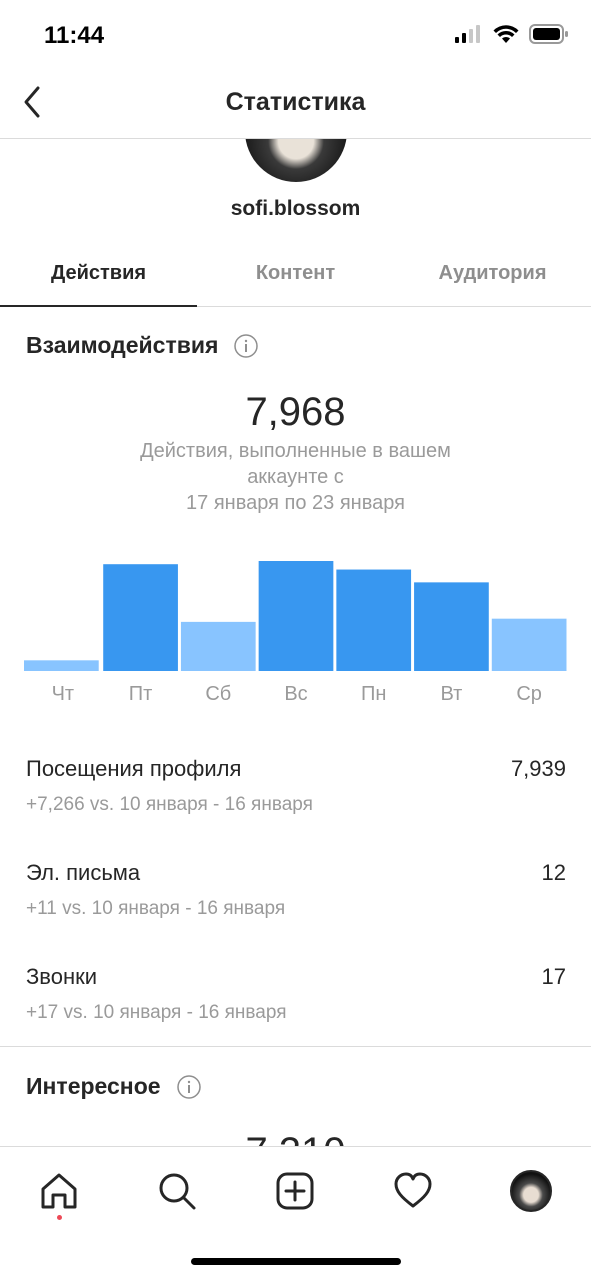 The height and width of the screenshot is (1281, 591). I want to click on insights-tabs: Действия Контент Аудитория, so click(295, 273).